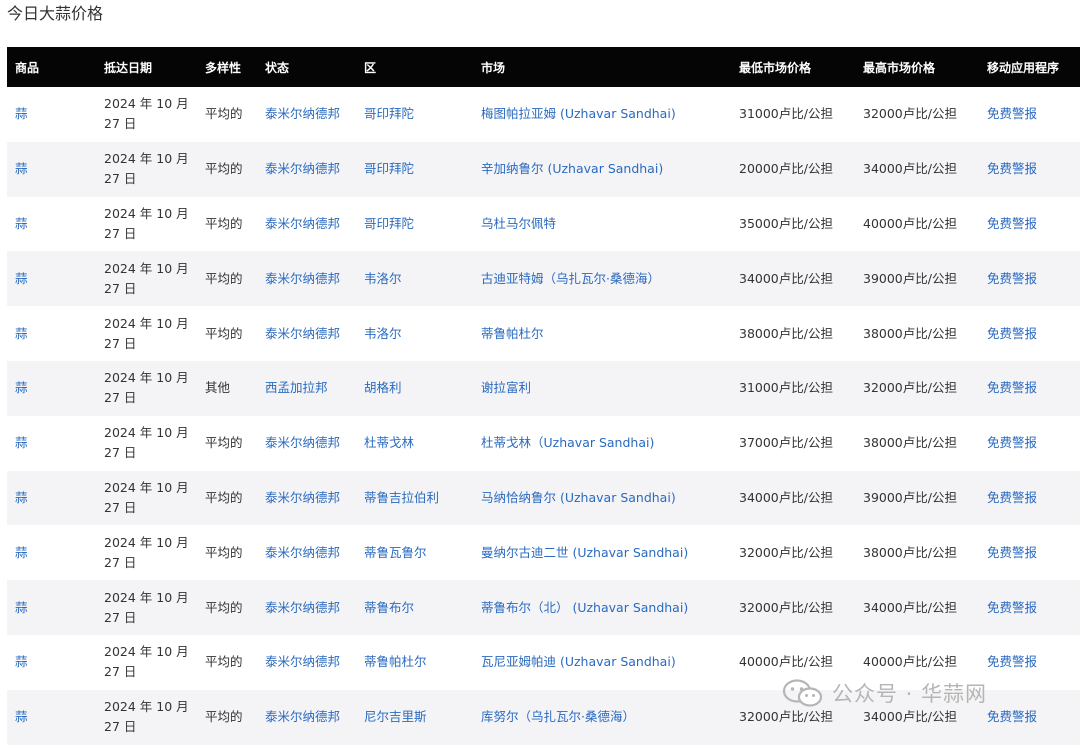 This screenshot has width=1080, height=745. Describe the element at coordinates (793, 169) in the screenshot. I see `cell-min: 20000卢比/公担` at that location.